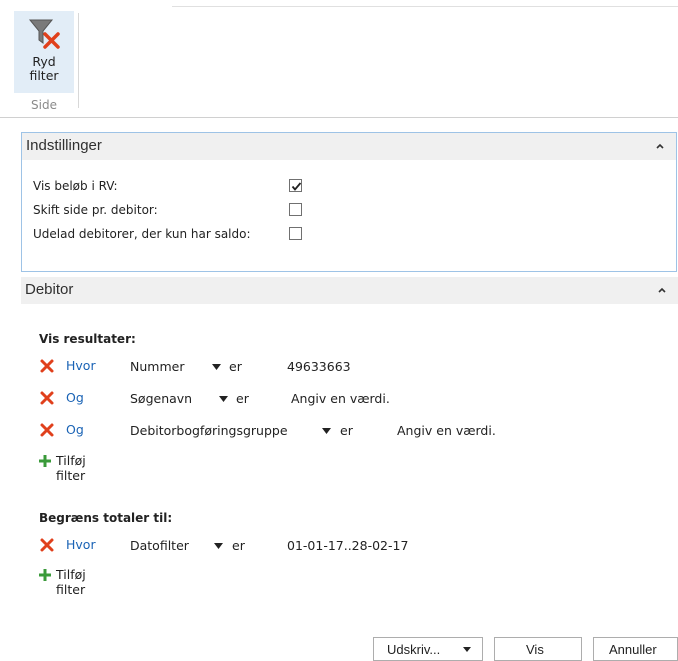  Describe the element at coordinates (78, 60) in the screenshot. I see `ribbon-group-separator` at that location.